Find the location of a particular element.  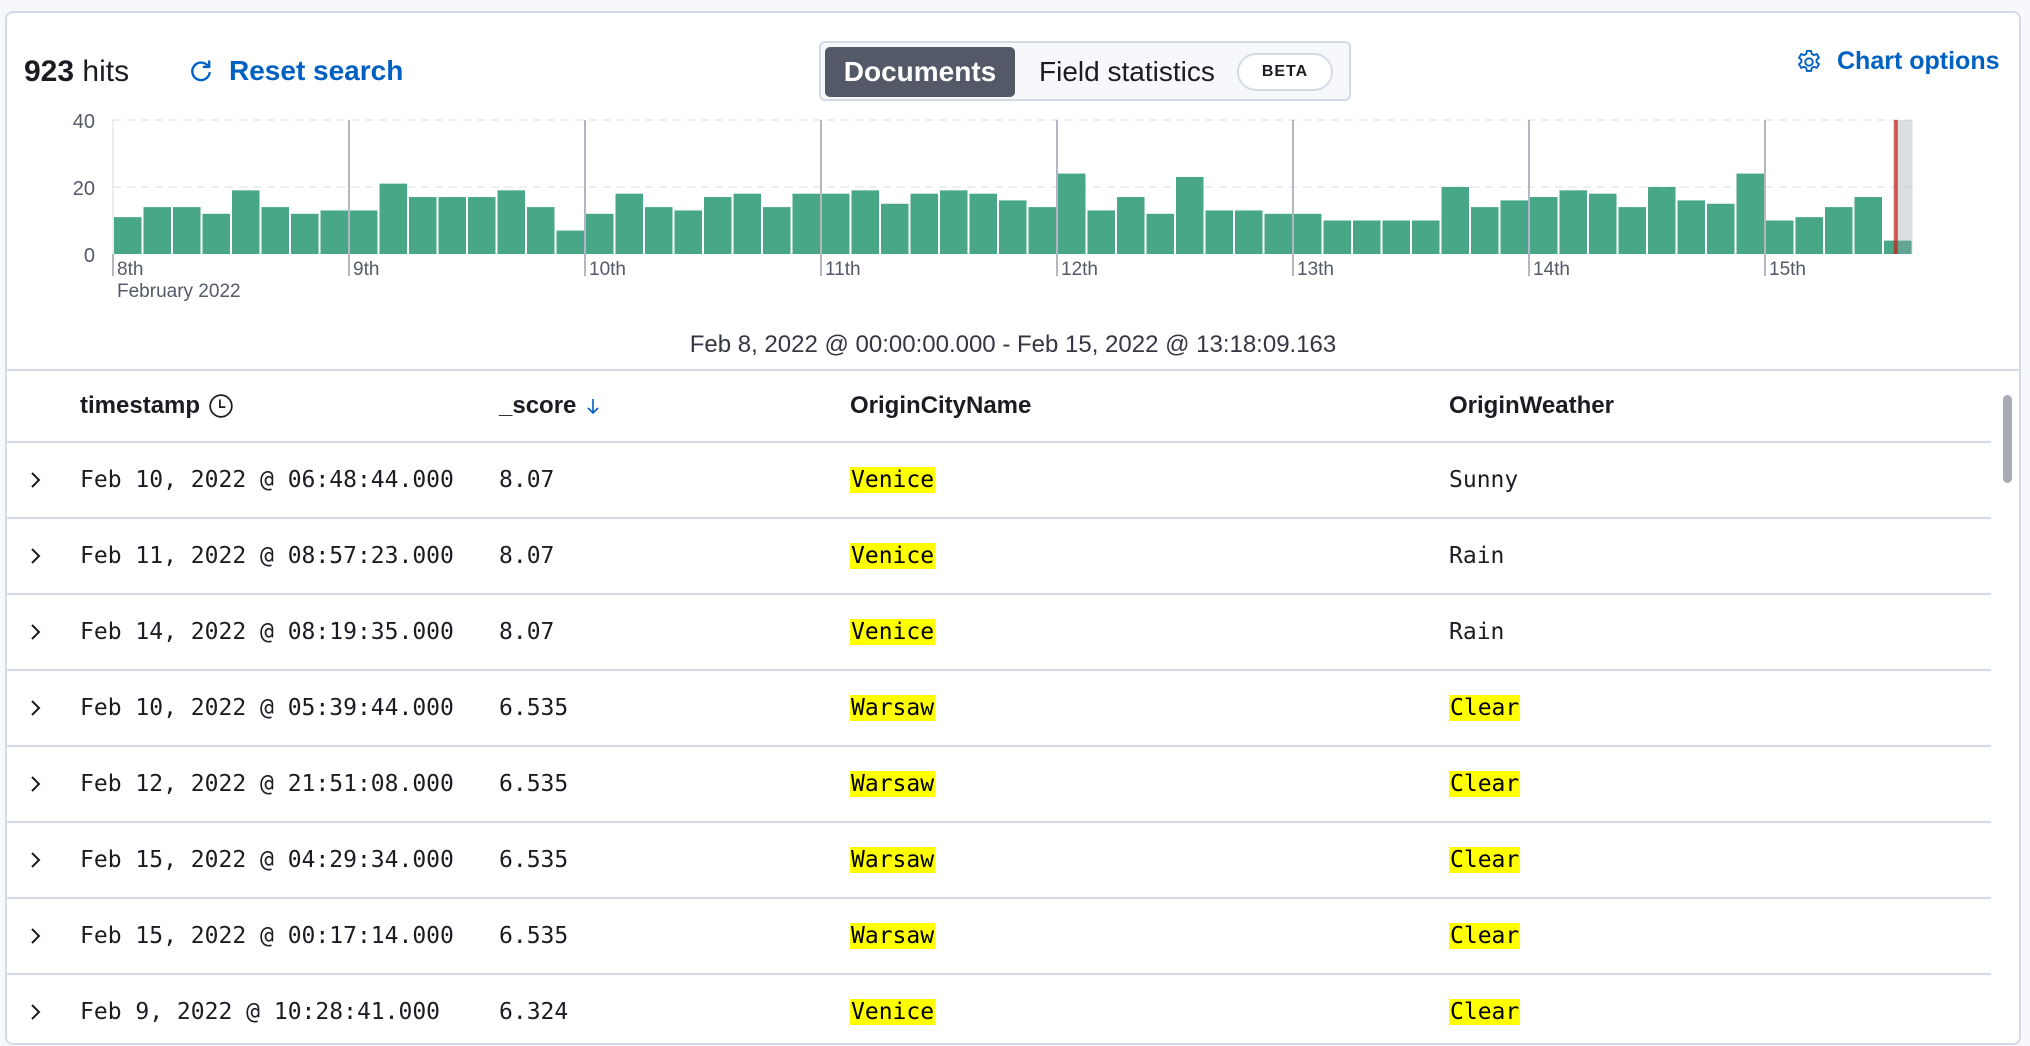

cell-score: 8.07 is located at coordinates (527, 556).